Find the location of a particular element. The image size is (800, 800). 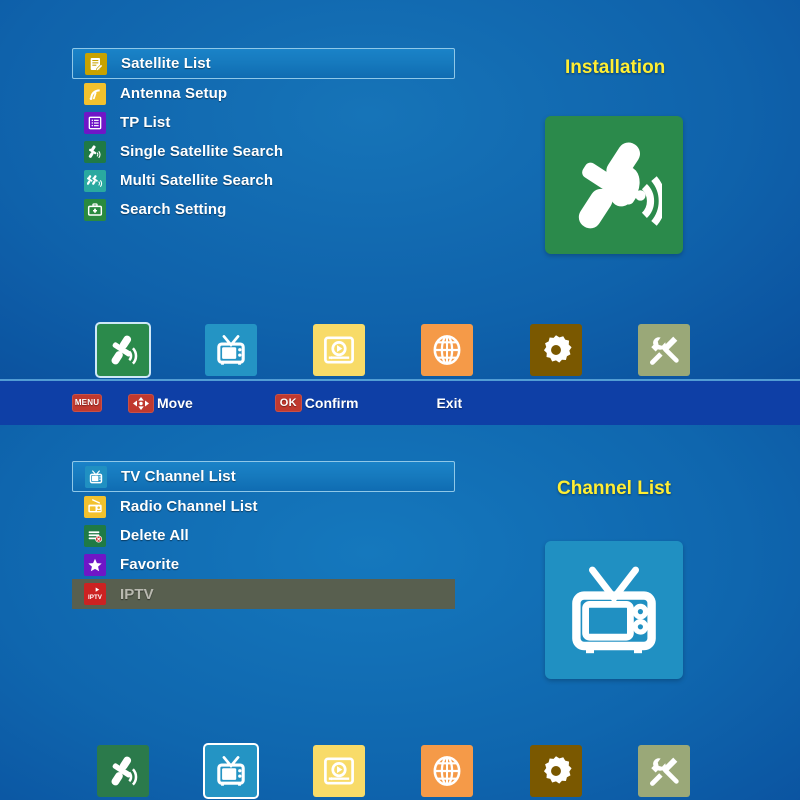

menu-key-badge: MENU is located at coordinates (87, 403).